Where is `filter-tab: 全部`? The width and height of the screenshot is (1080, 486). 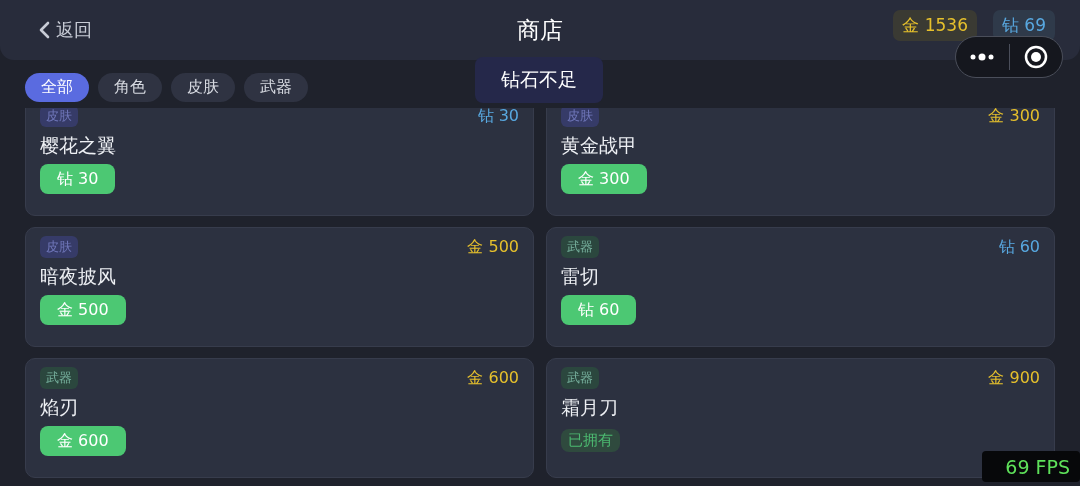 filter-tab: 全部 is located at coordinates (57, 87).